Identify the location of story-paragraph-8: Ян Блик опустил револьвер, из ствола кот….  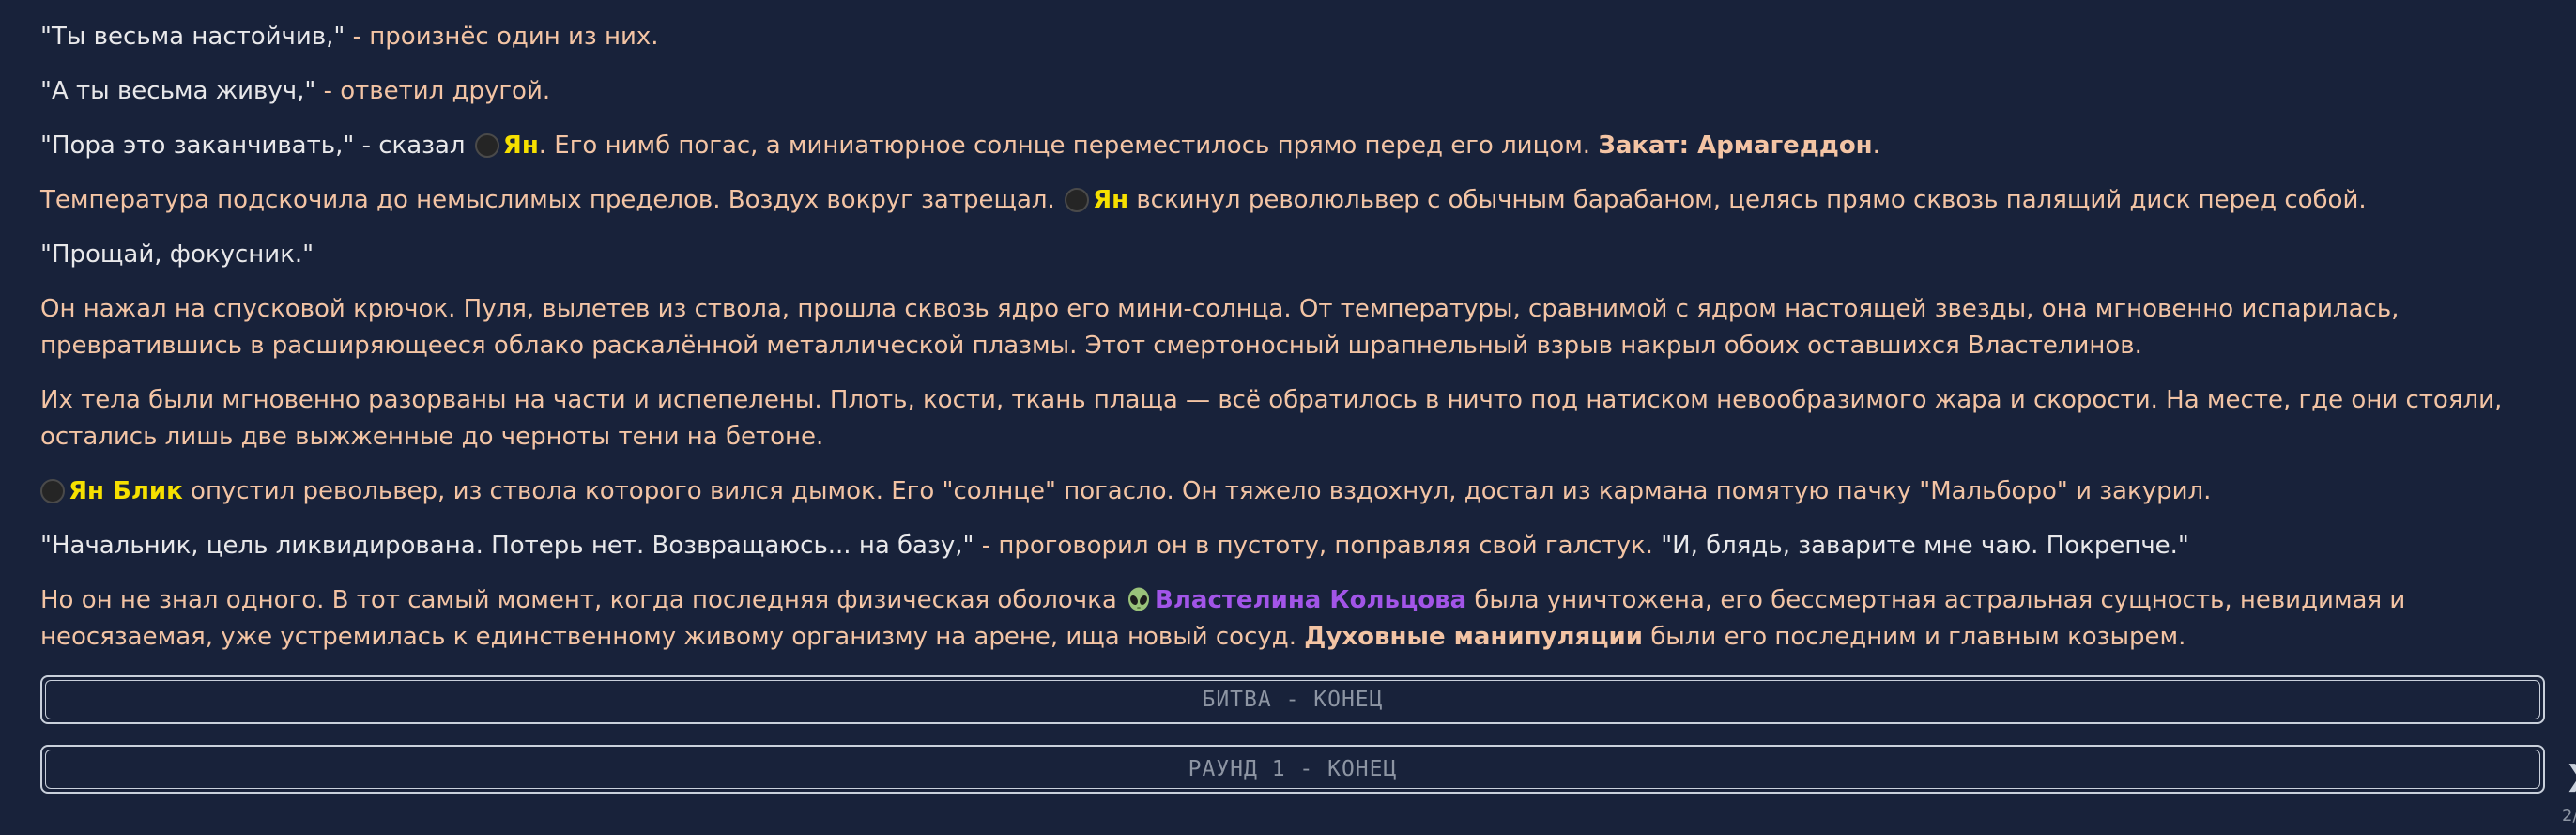
(1289, 491).